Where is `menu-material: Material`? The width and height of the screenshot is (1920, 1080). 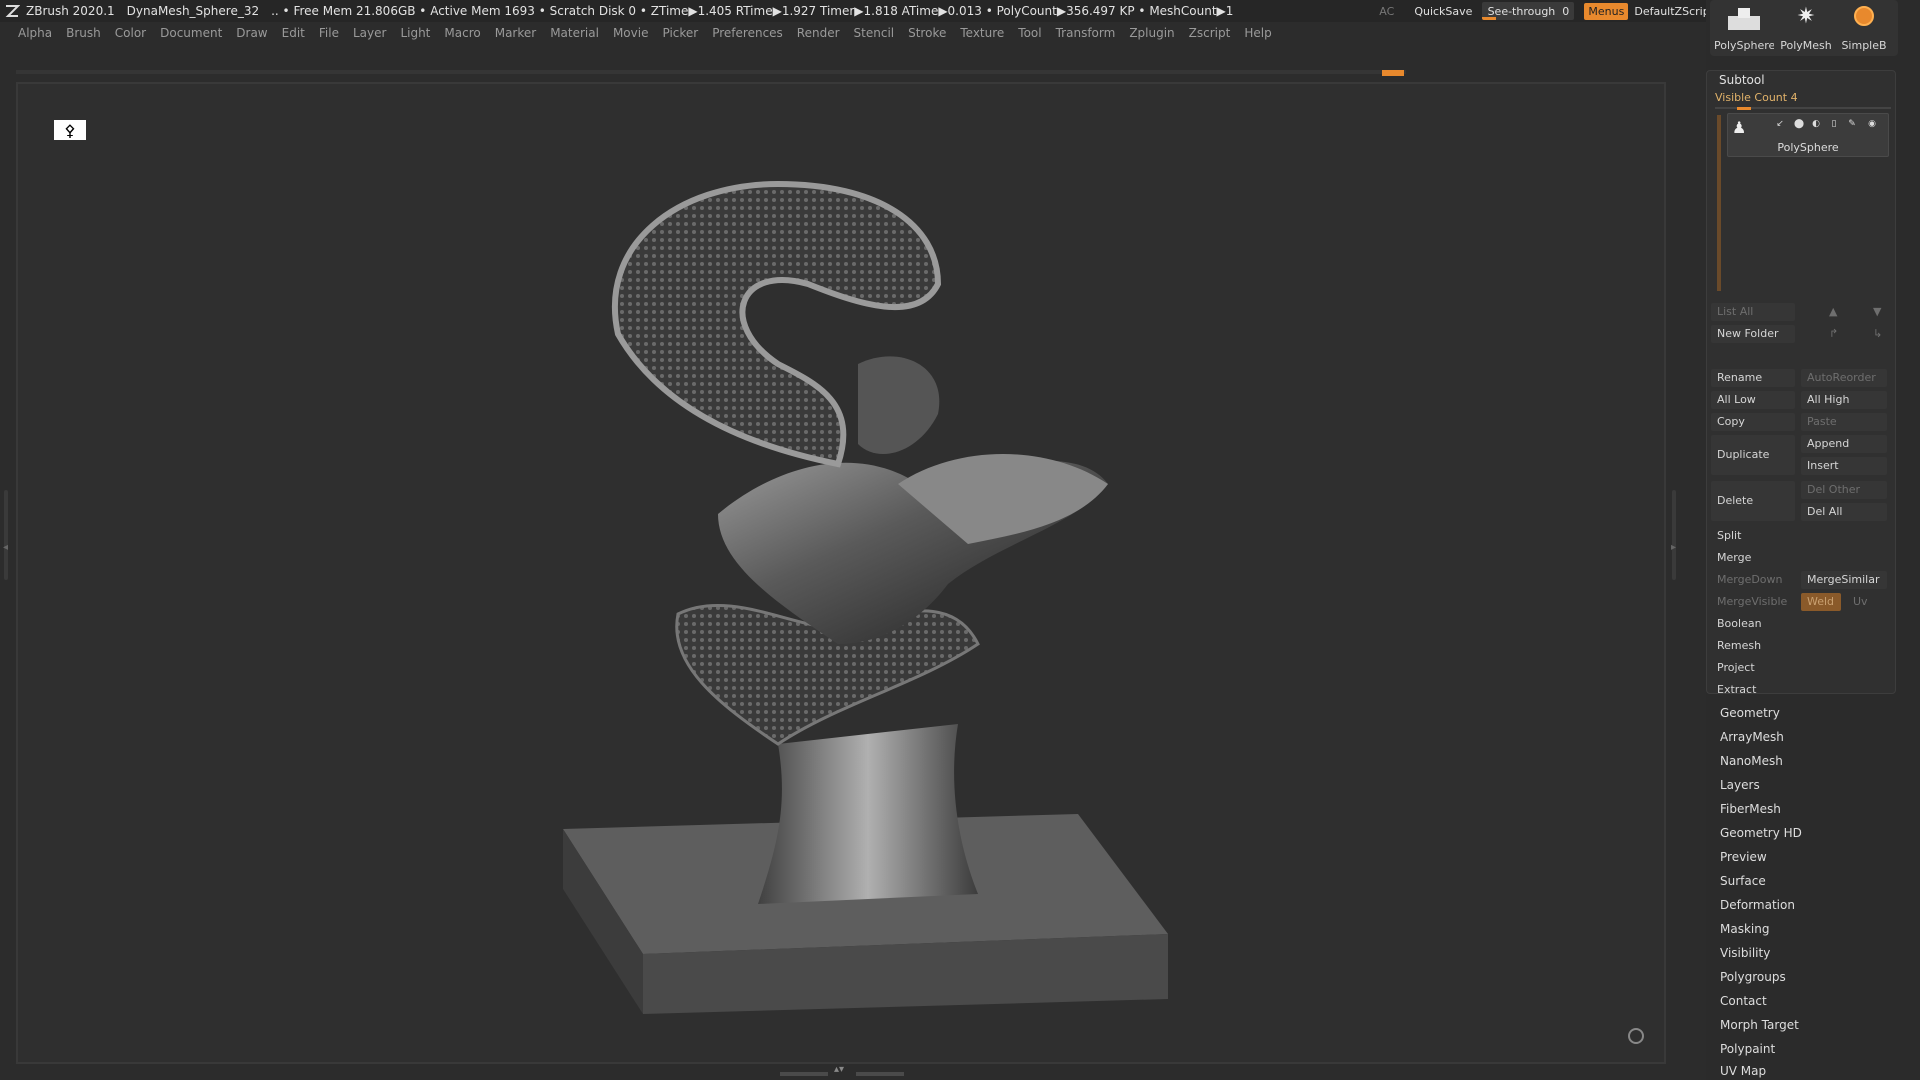
menu-material: Material is located at coordinates (574, 33).